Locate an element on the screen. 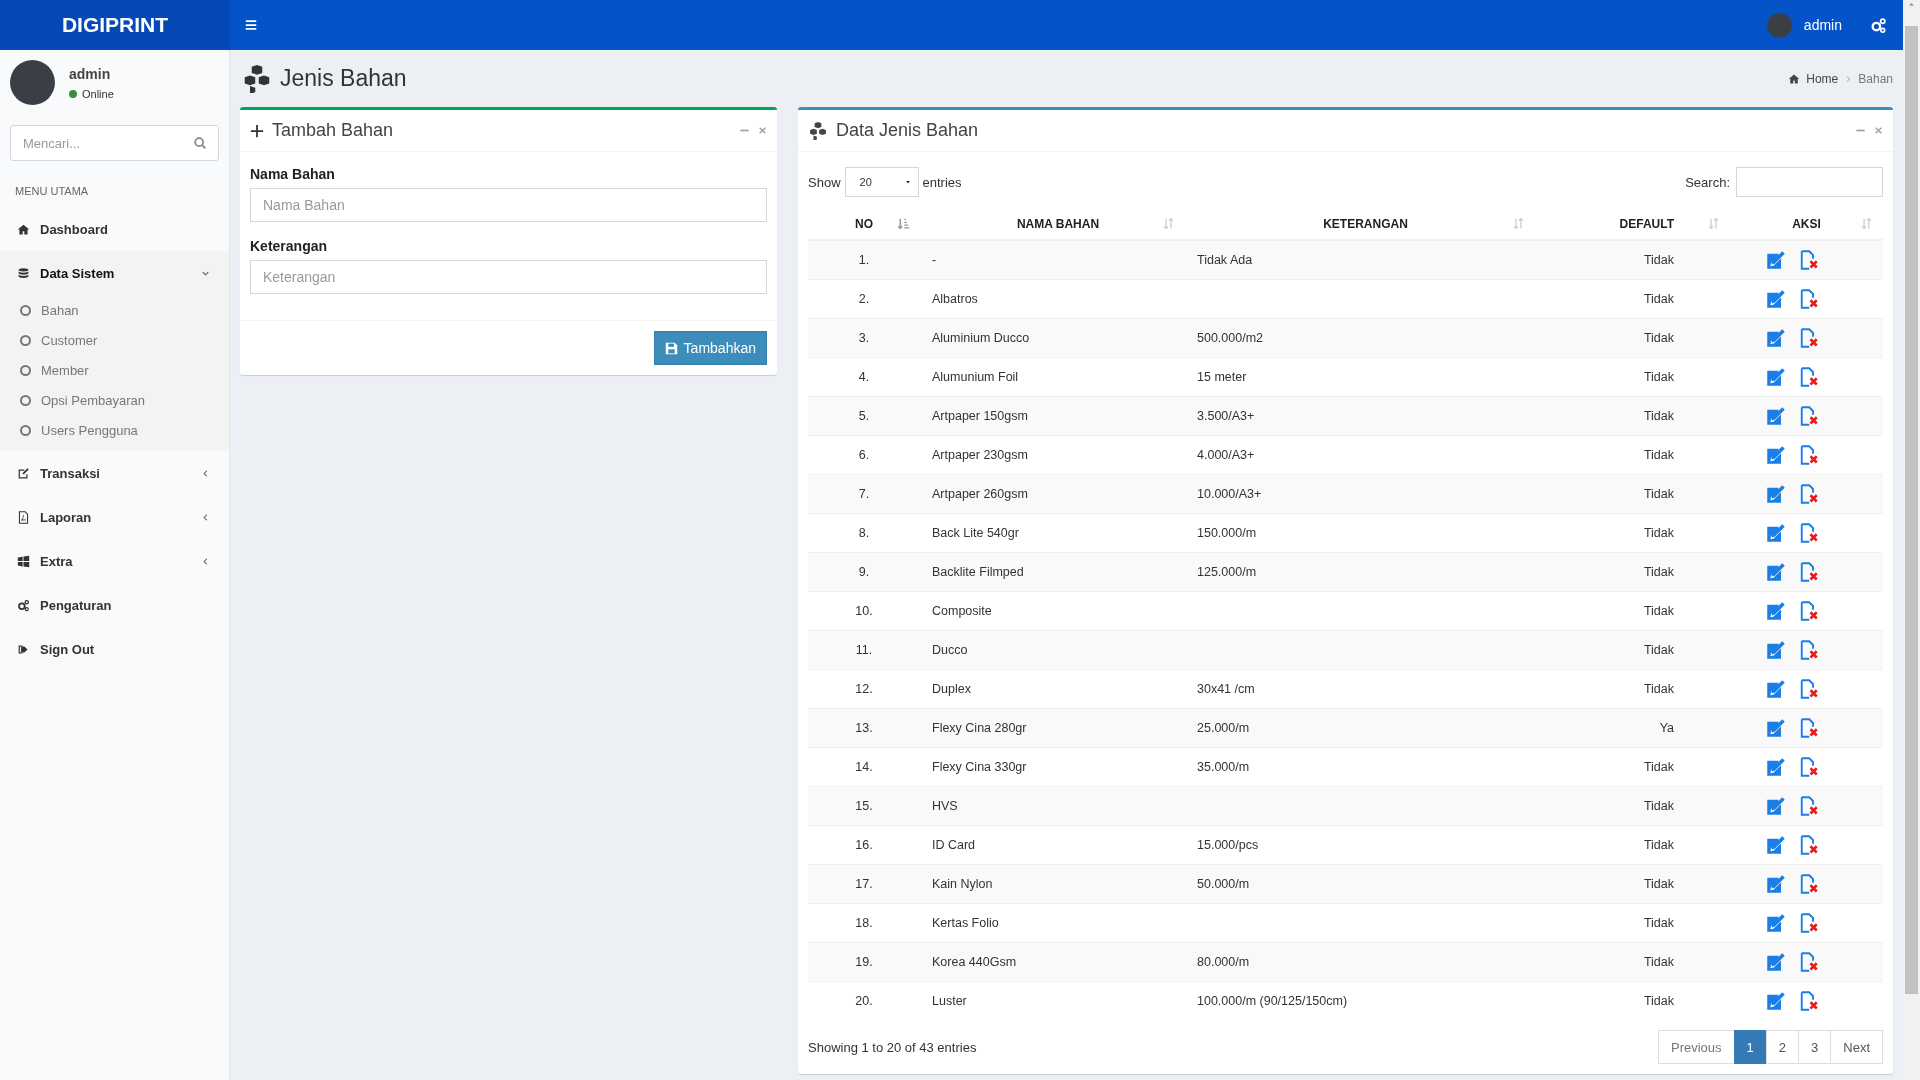 This screenshot has height=1080, width=1920. table-cell: Artpaper 150gsm is located at coordinates (980, 415).